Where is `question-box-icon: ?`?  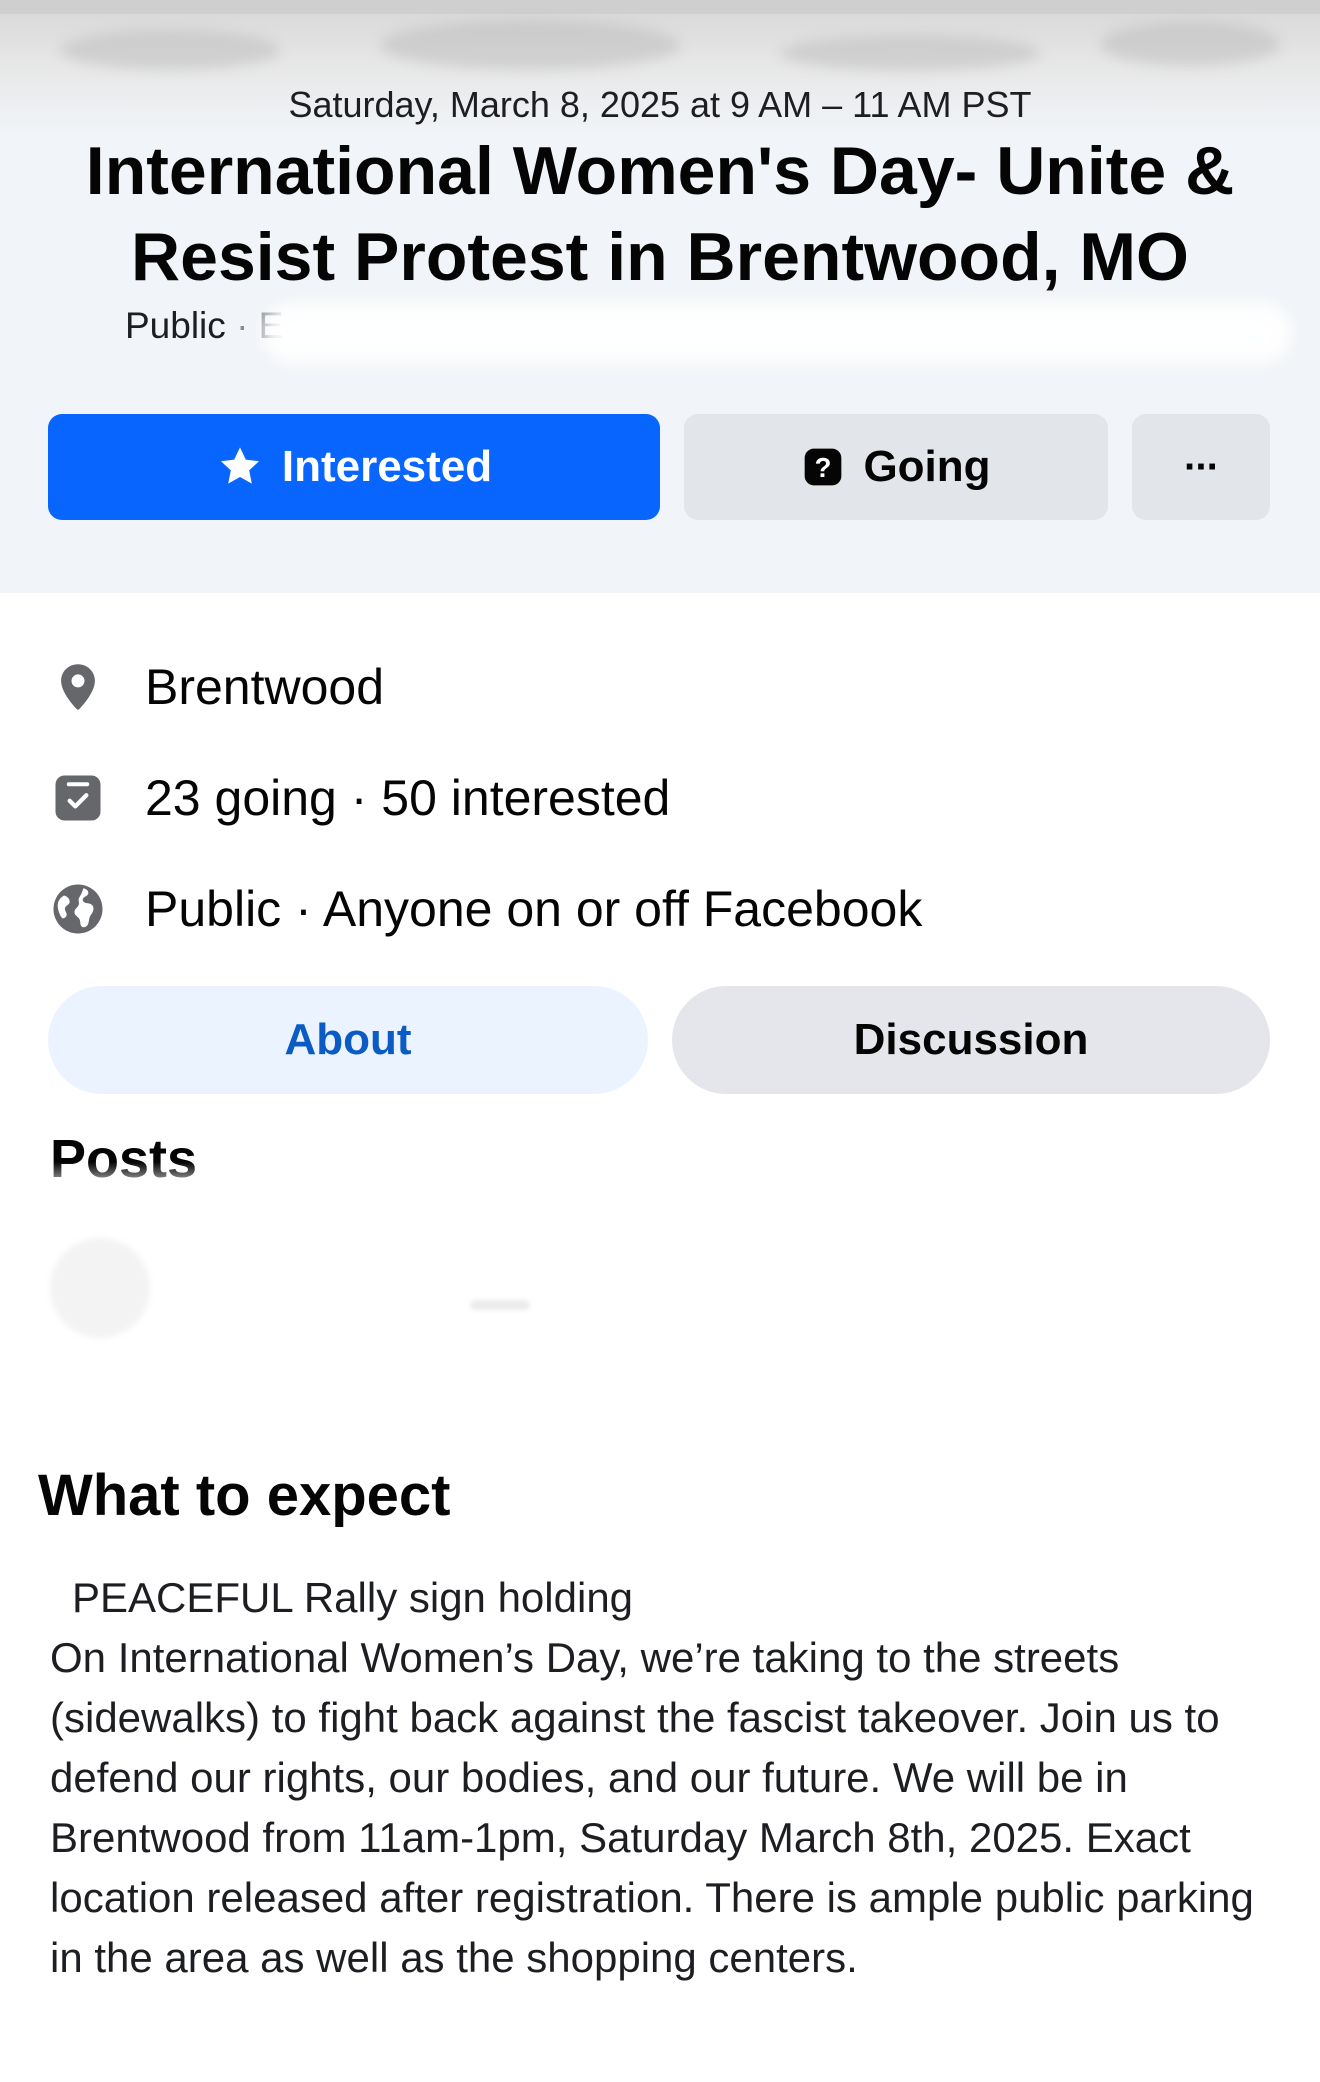
question-box-icon: ? is located at coordinates (823, 467).